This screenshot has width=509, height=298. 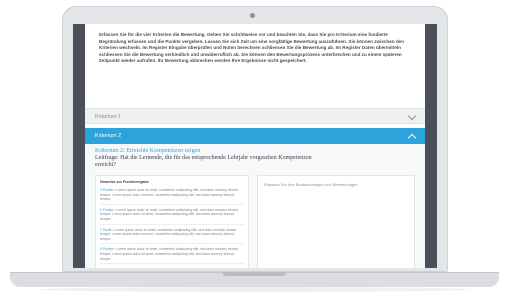 What do you see at coordinates (255, 289) in the screenshot?
I see `laptop-shadow` at bounding box center [255, 289].